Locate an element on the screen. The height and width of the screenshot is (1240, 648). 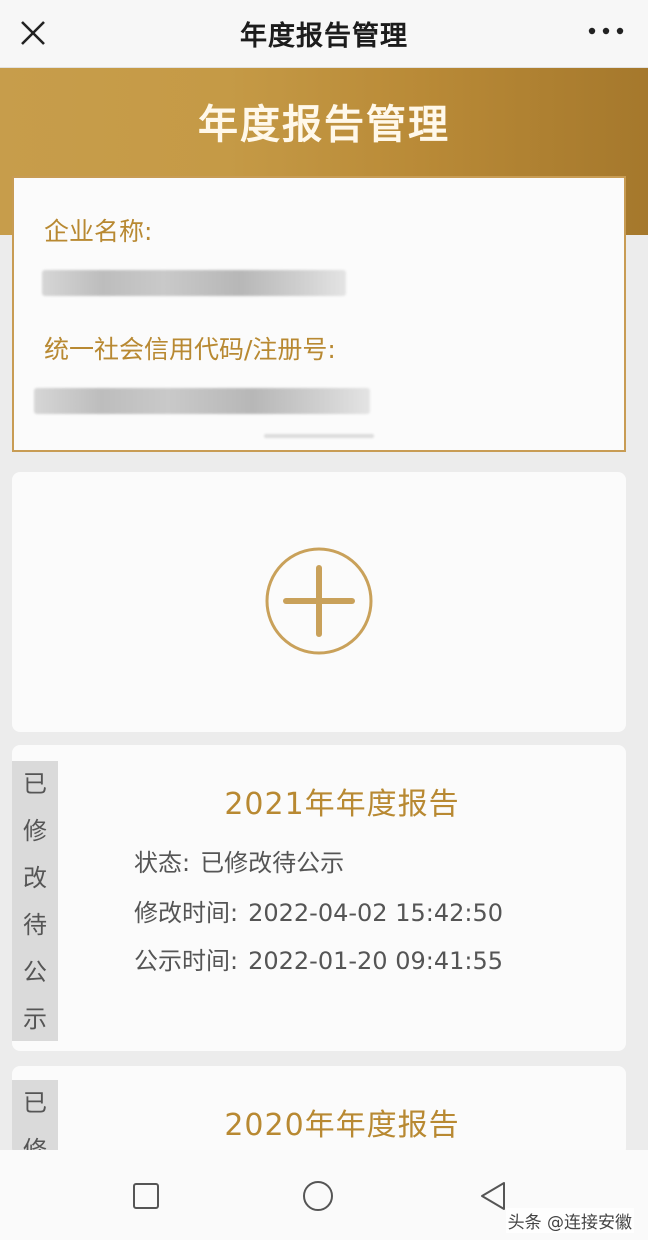
status-value: 已修改待公示 is located at coordinates (272, 863).